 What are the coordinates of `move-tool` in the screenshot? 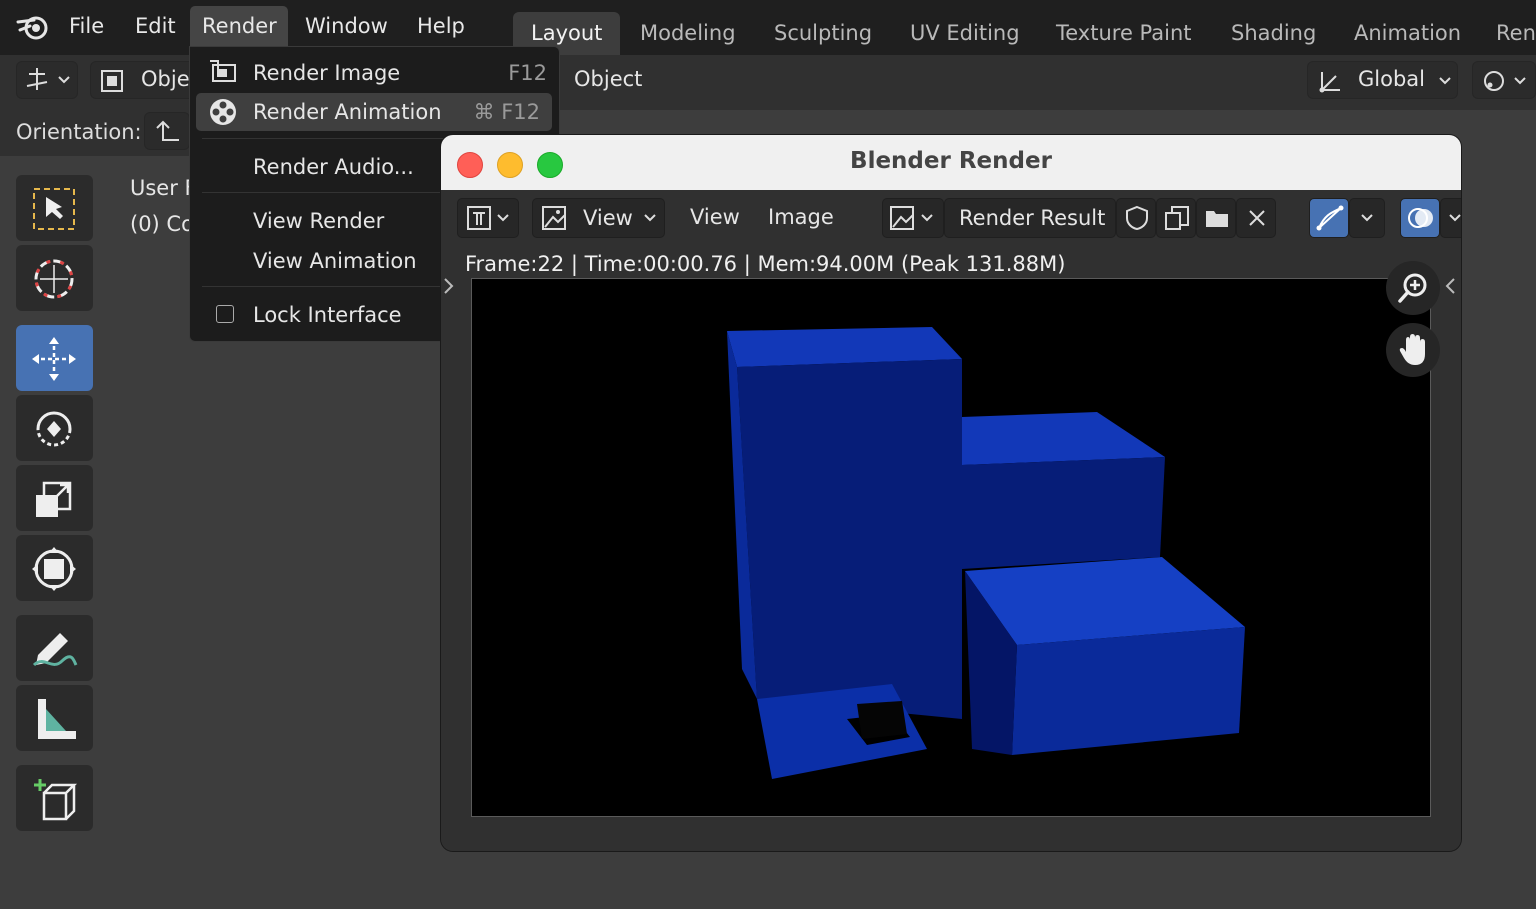 It's located at (54, 358).